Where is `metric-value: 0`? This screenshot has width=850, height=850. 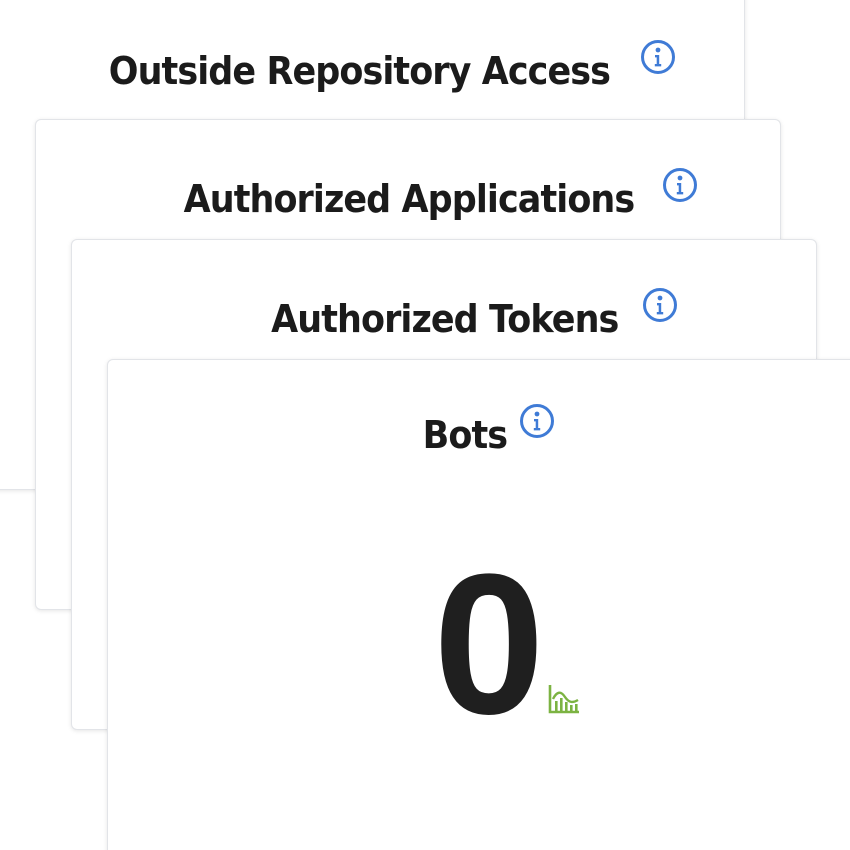
metric-value: 0 is located at coordinates (488, 644).